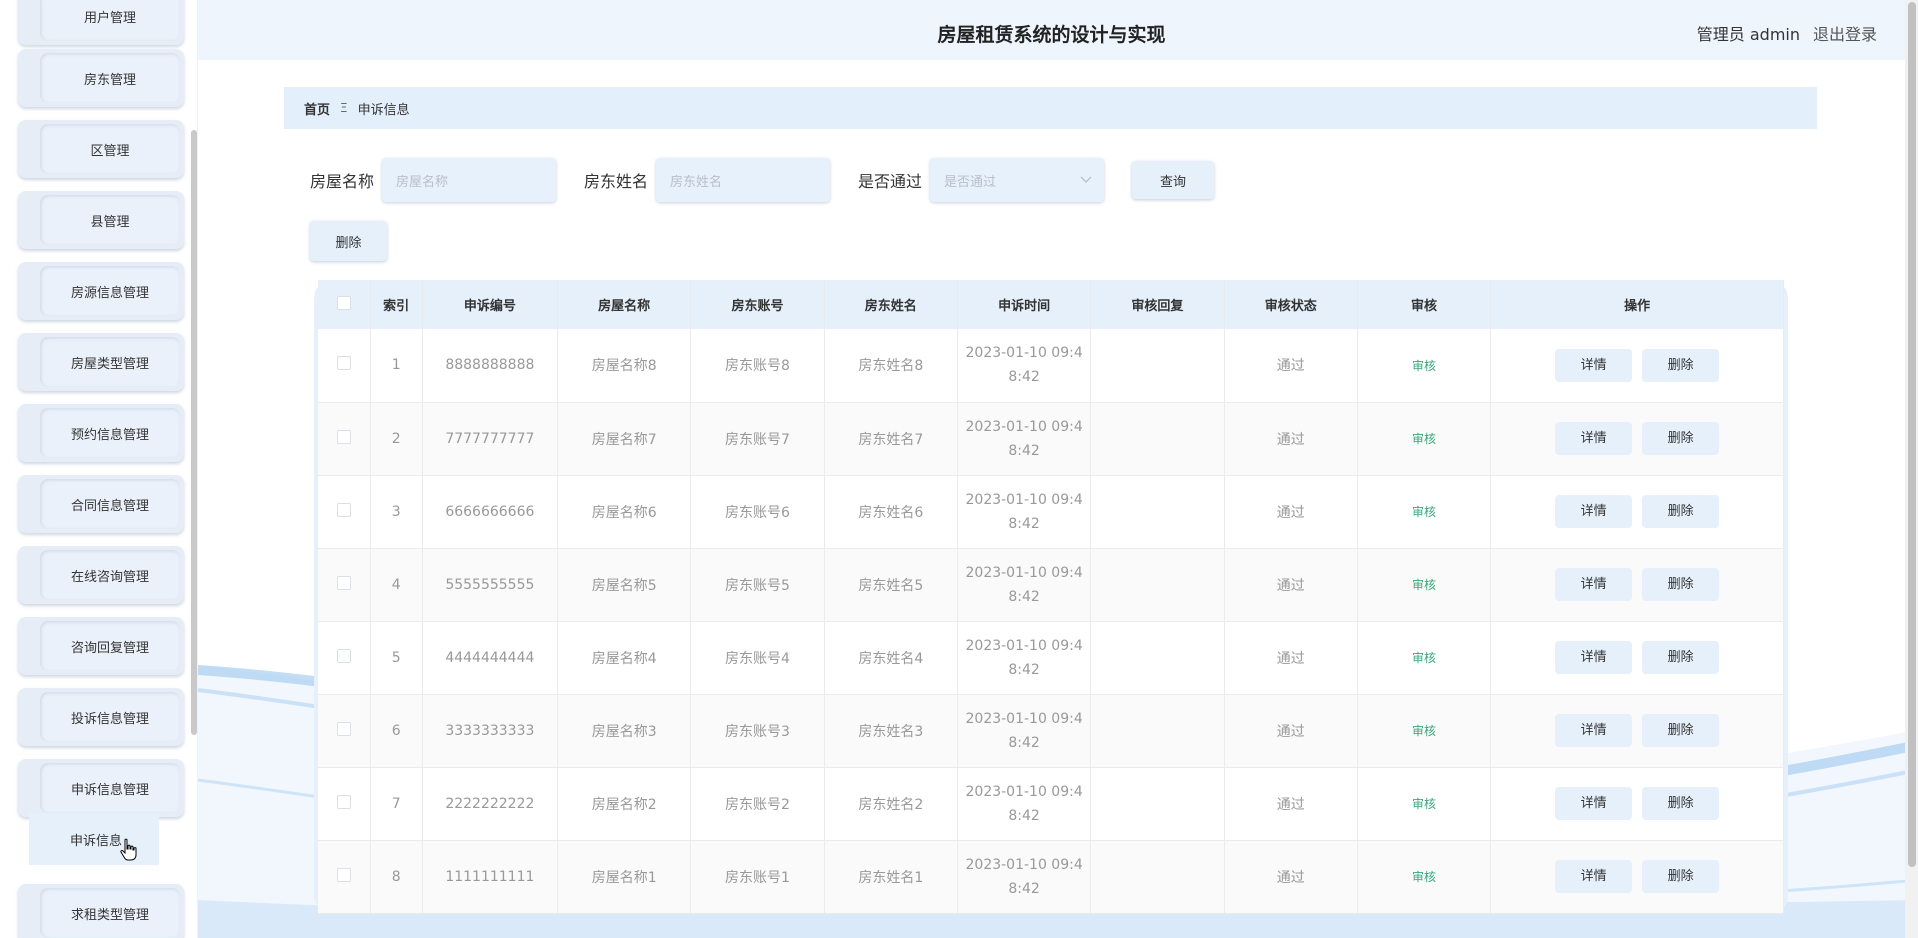 This screenshot has height=938, width=1918. I want to click on cell-index: 5, so click(396, 658).